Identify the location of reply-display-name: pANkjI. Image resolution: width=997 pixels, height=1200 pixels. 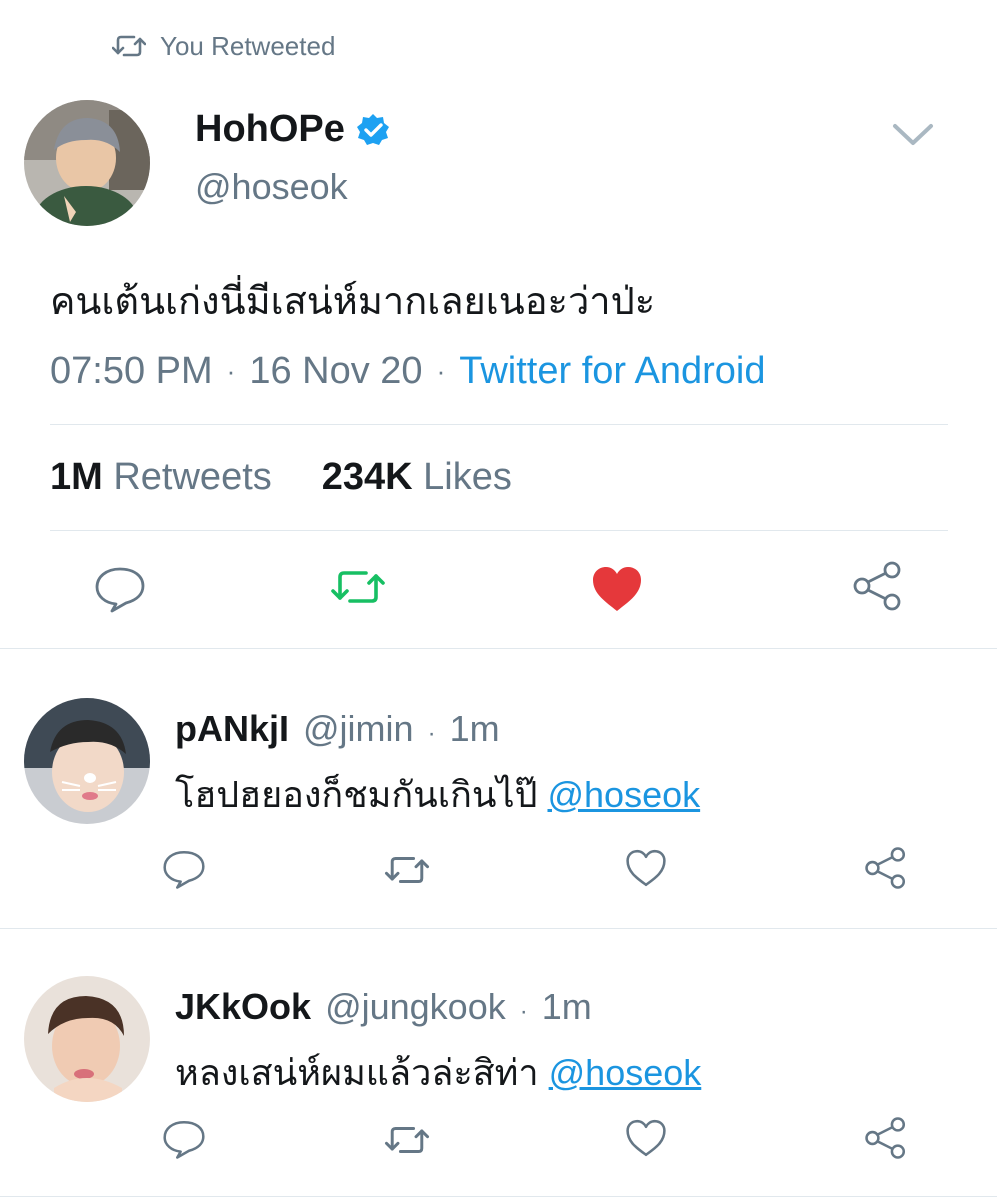
(232, 729).